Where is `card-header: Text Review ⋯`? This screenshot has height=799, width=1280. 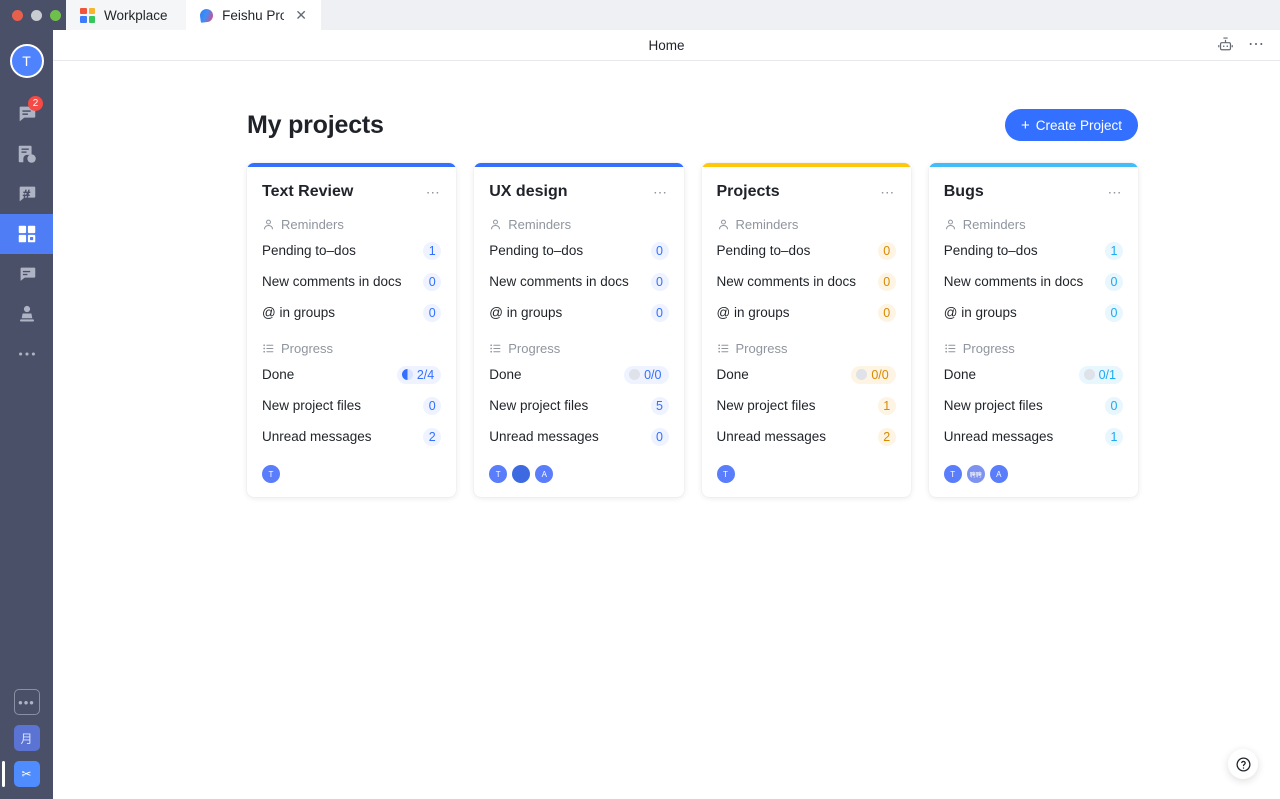 card-header: Text Review ⋯ is located at coordinates (351, 184).